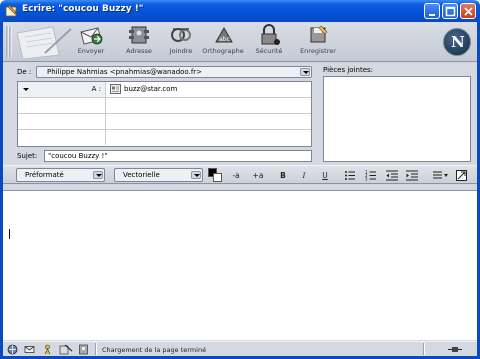 The height and width of the screenshot is (359, 480). Describe the element at coordinates (455, 349) in the screenshot. I see `offline-connection-icon` at that location.